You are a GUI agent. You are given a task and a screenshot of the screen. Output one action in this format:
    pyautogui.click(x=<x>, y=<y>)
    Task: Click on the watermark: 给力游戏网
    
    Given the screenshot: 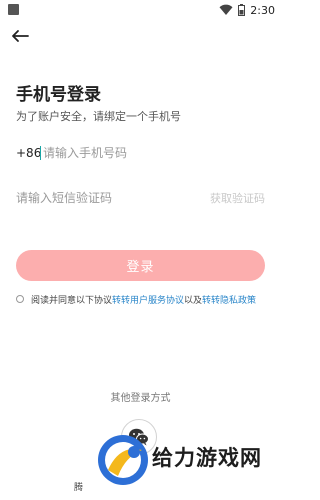 What is the action you would take?
    pyautogui.click(x=186, y=461)
    